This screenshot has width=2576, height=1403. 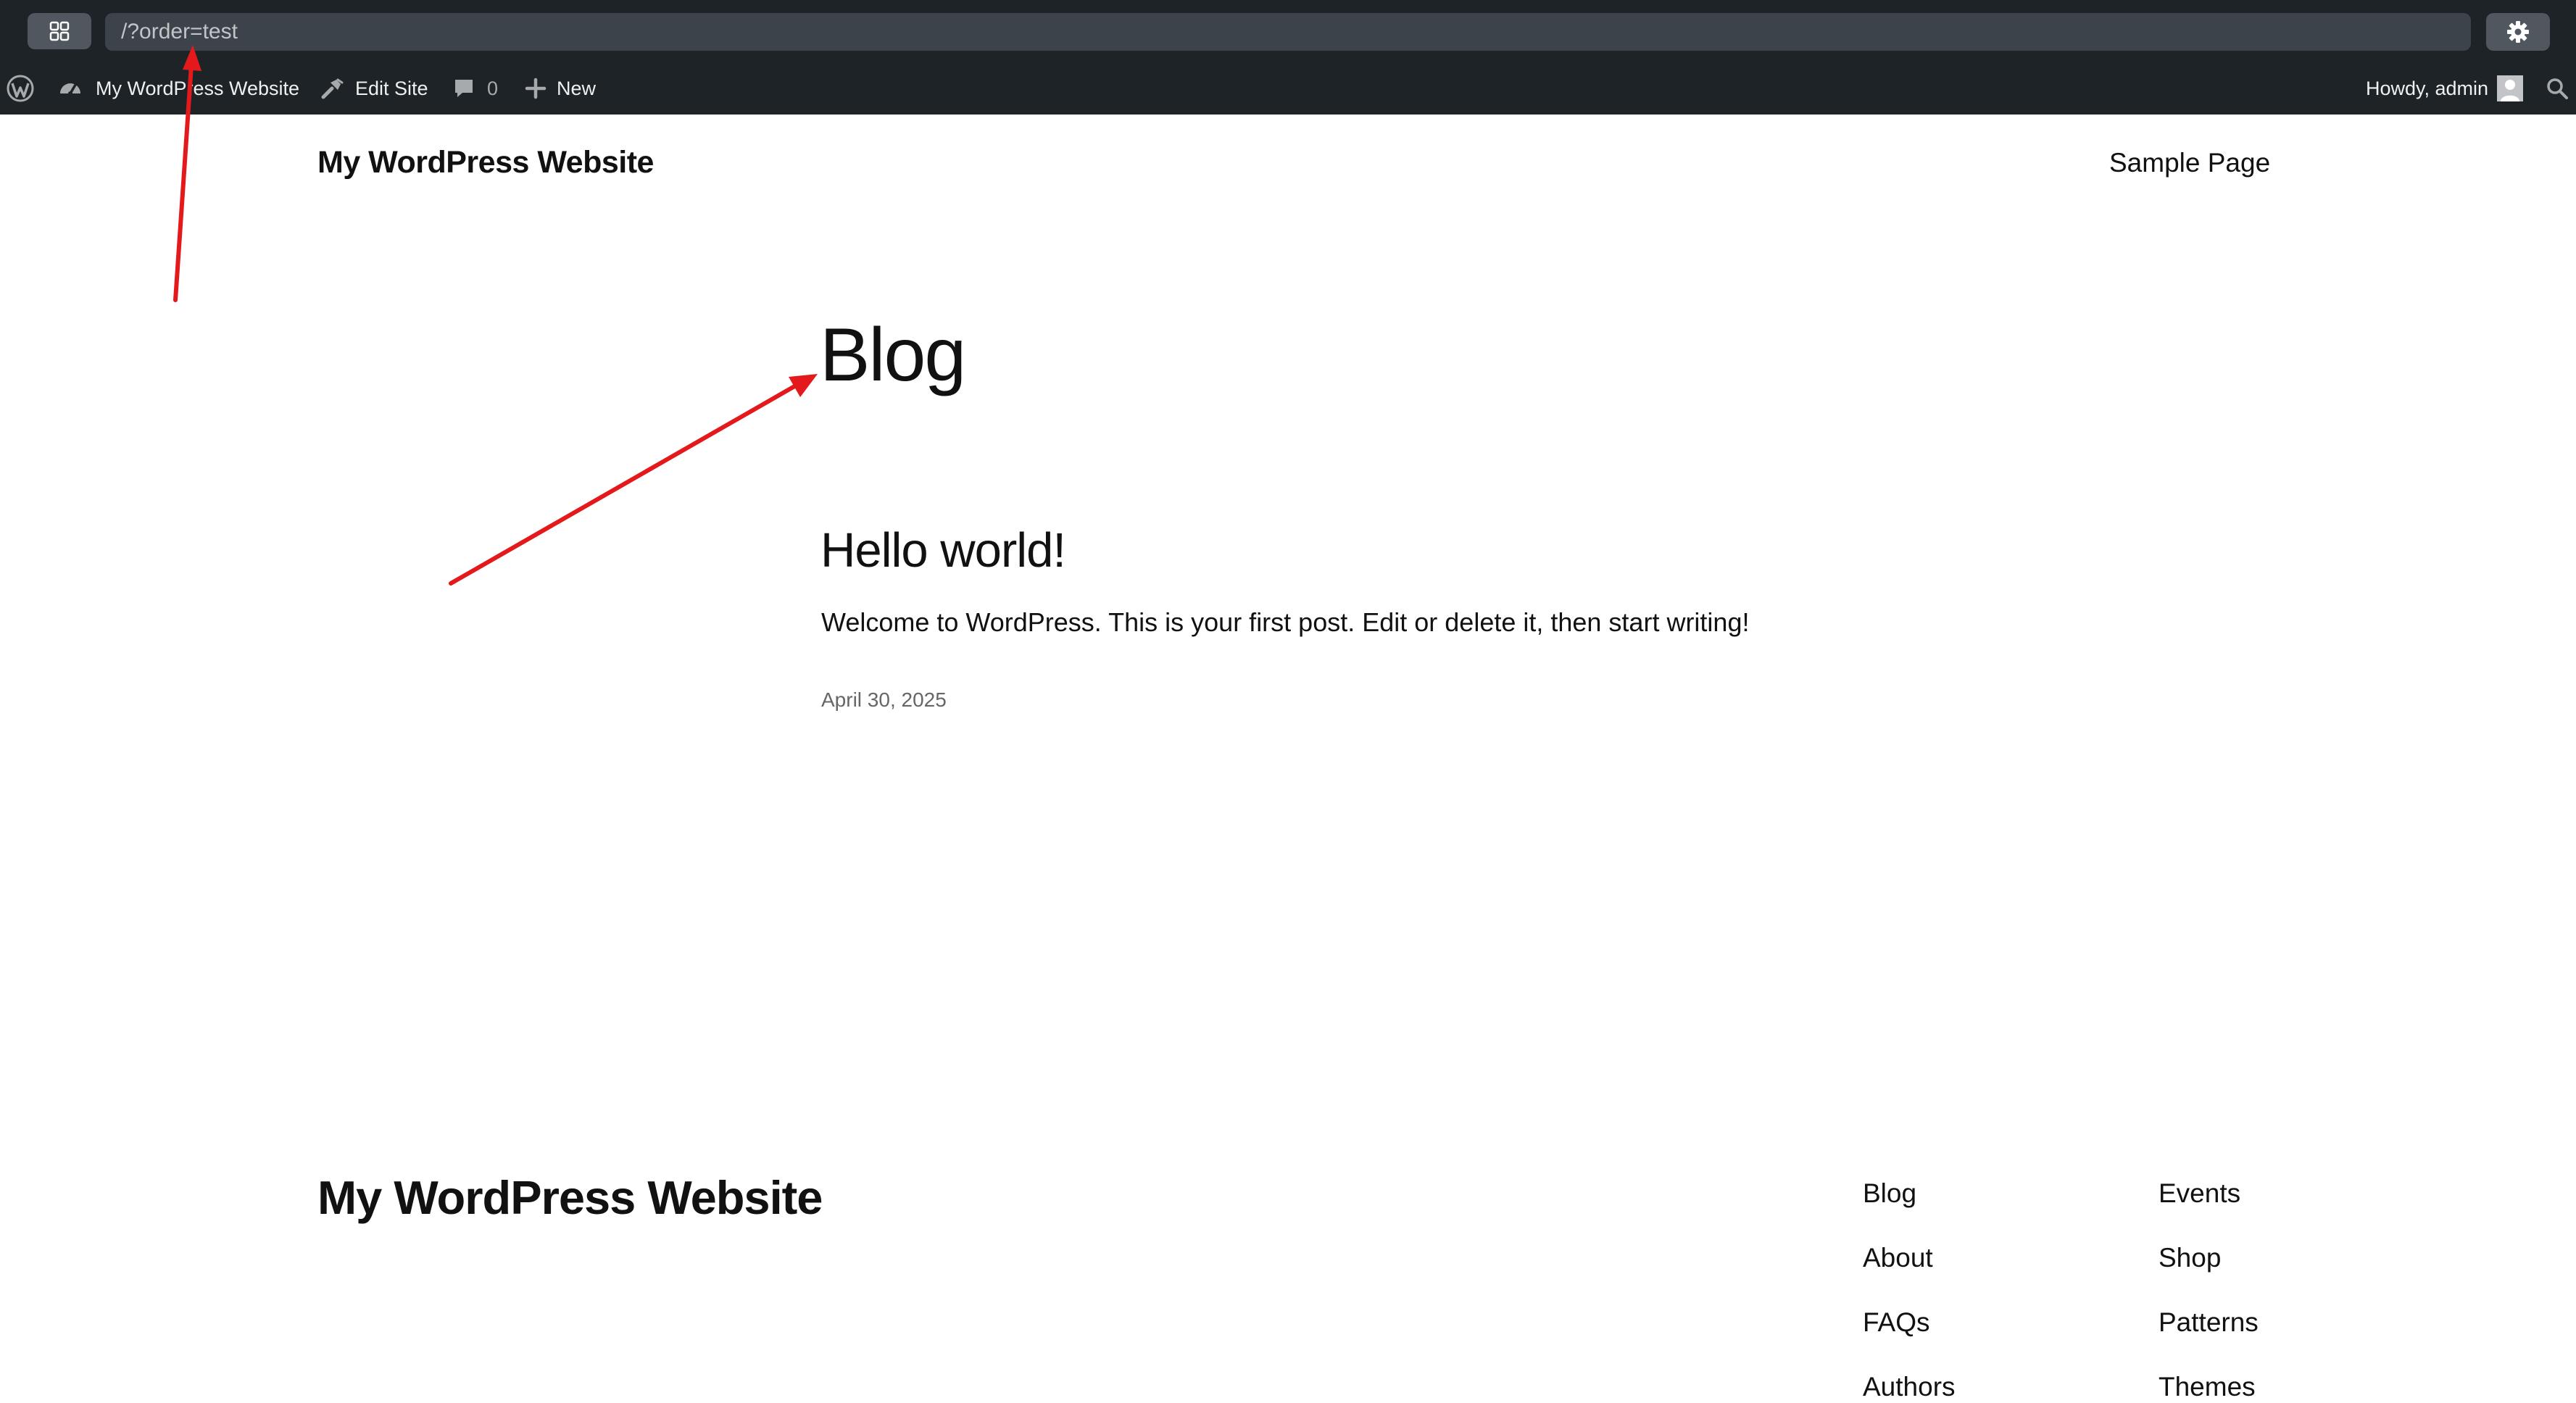 I want to click on settings-button, so click(x=2518, y=32).